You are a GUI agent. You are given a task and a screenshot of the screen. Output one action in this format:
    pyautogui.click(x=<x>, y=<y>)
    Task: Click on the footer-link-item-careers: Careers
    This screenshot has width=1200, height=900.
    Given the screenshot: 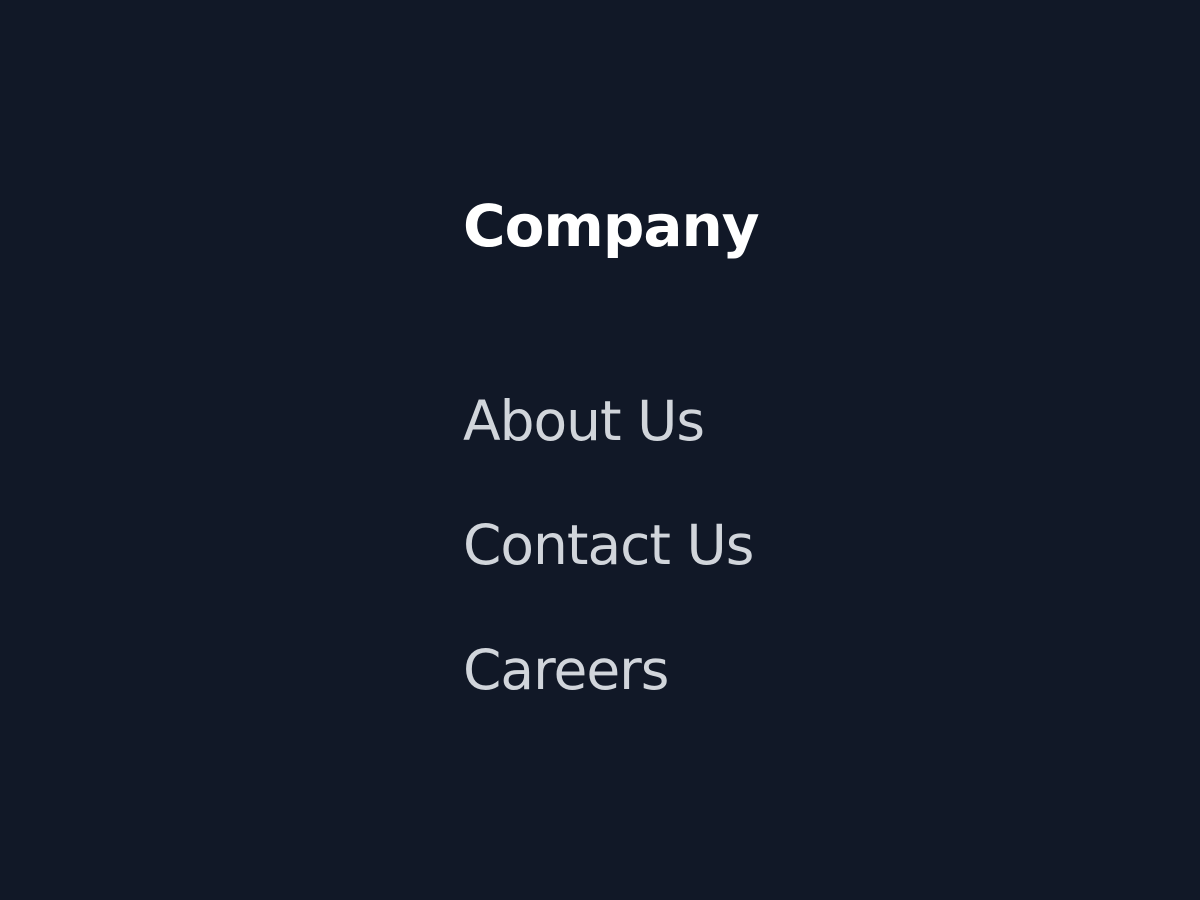 What is the action you would take?
    pyautogui.click(x=566, y=670)
    